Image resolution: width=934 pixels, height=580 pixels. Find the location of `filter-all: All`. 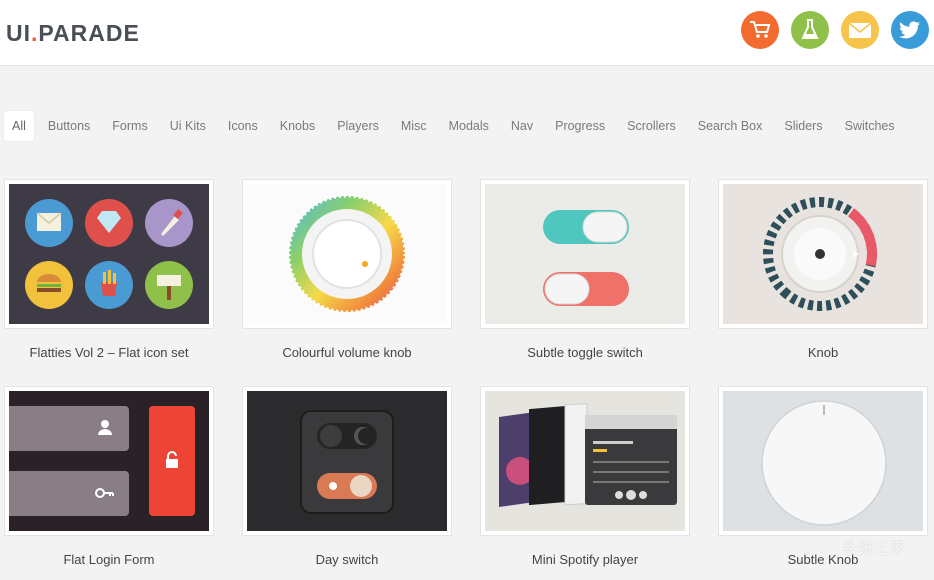

filter-all: All is located at coordinates (19, 126).